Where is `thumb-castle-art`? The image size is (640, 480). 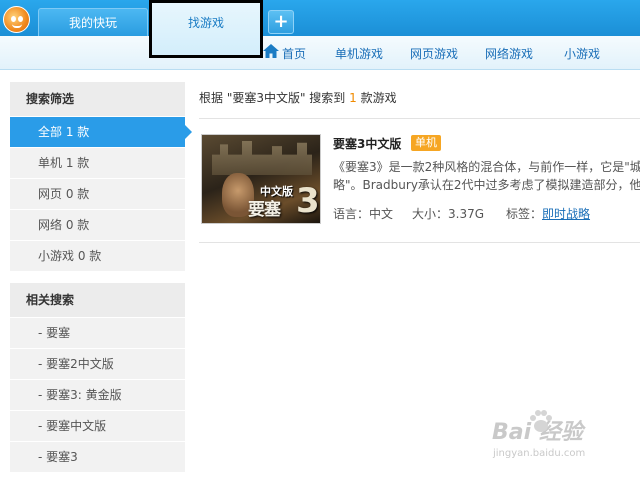 thumb-castle-art is located at coordinates (262, 158).